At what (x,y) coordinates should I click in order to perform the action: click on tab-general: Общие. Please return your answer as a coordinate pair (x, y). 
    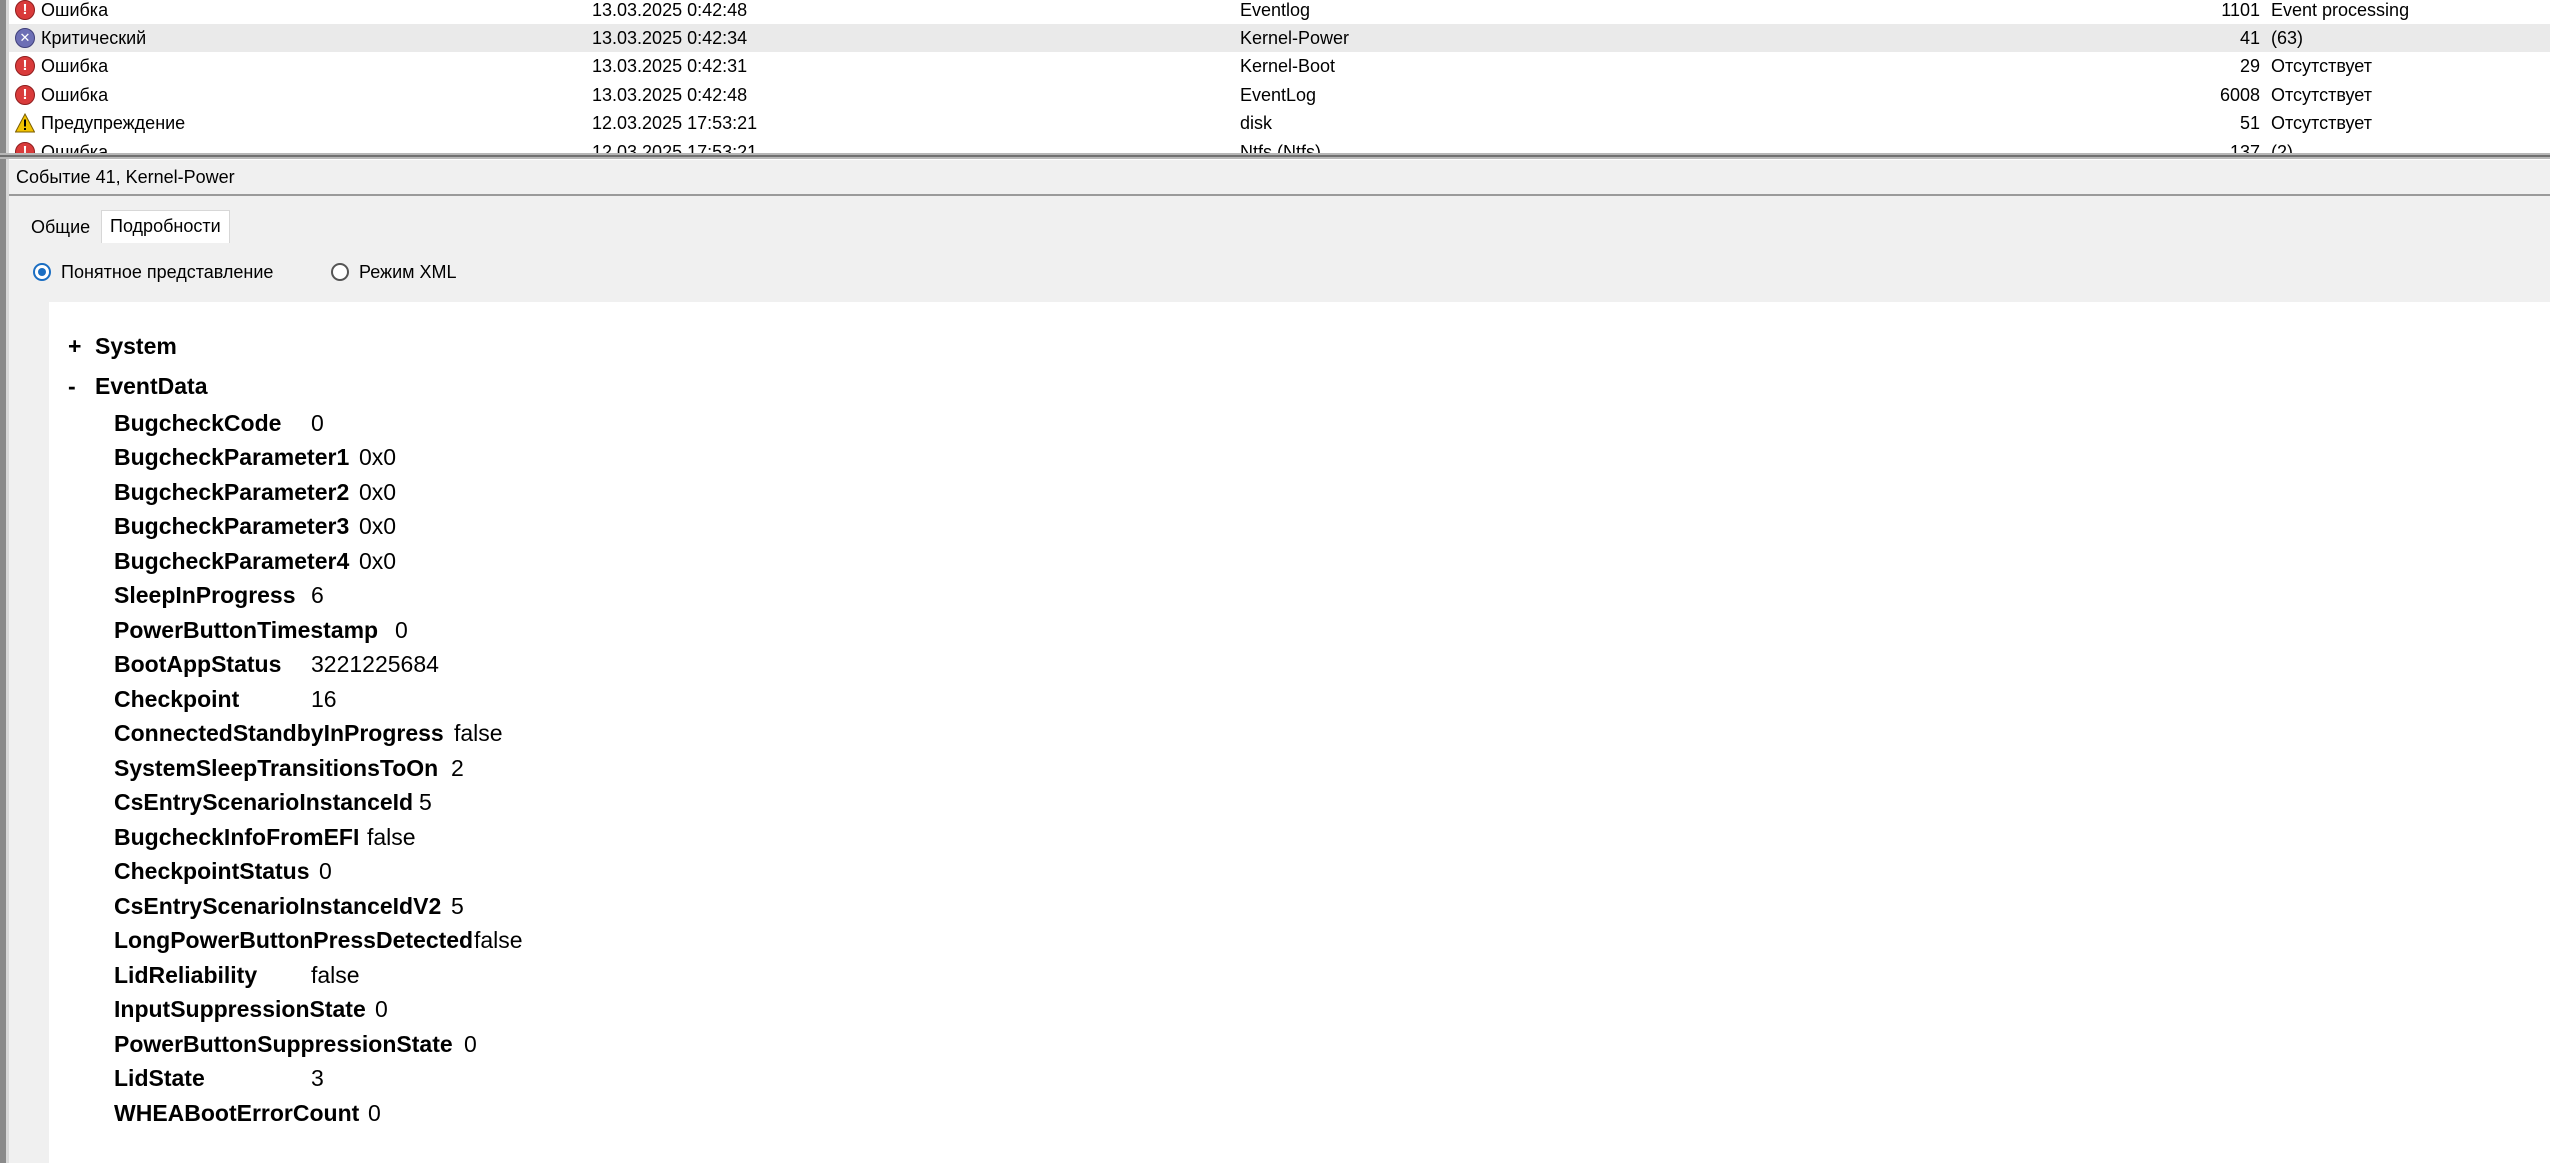
    Looking at the image, I should click on (60, 227).